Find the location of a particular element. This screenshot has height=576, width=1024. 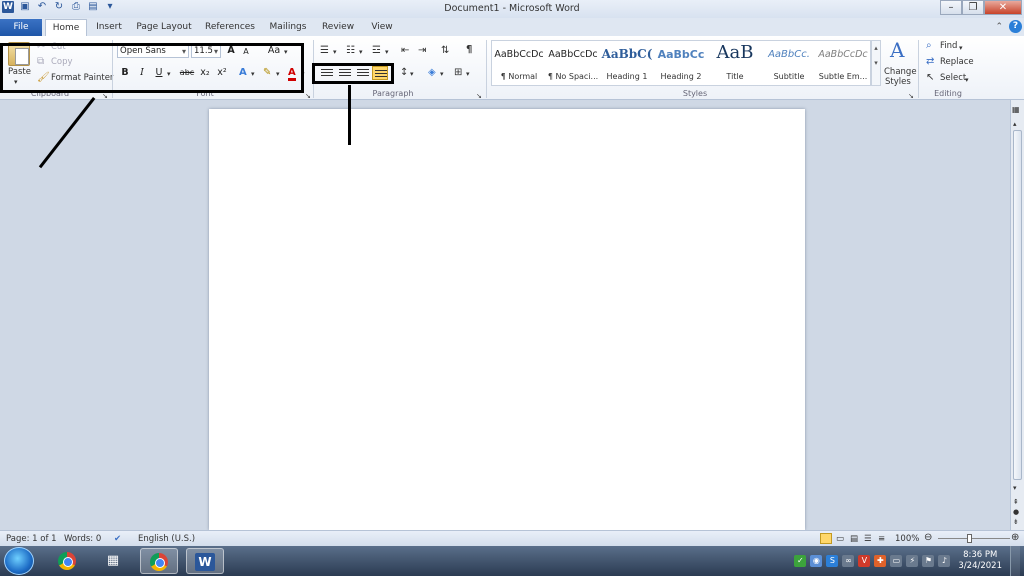

flag-icon: ⚑ is located at coordinates (928, 561).